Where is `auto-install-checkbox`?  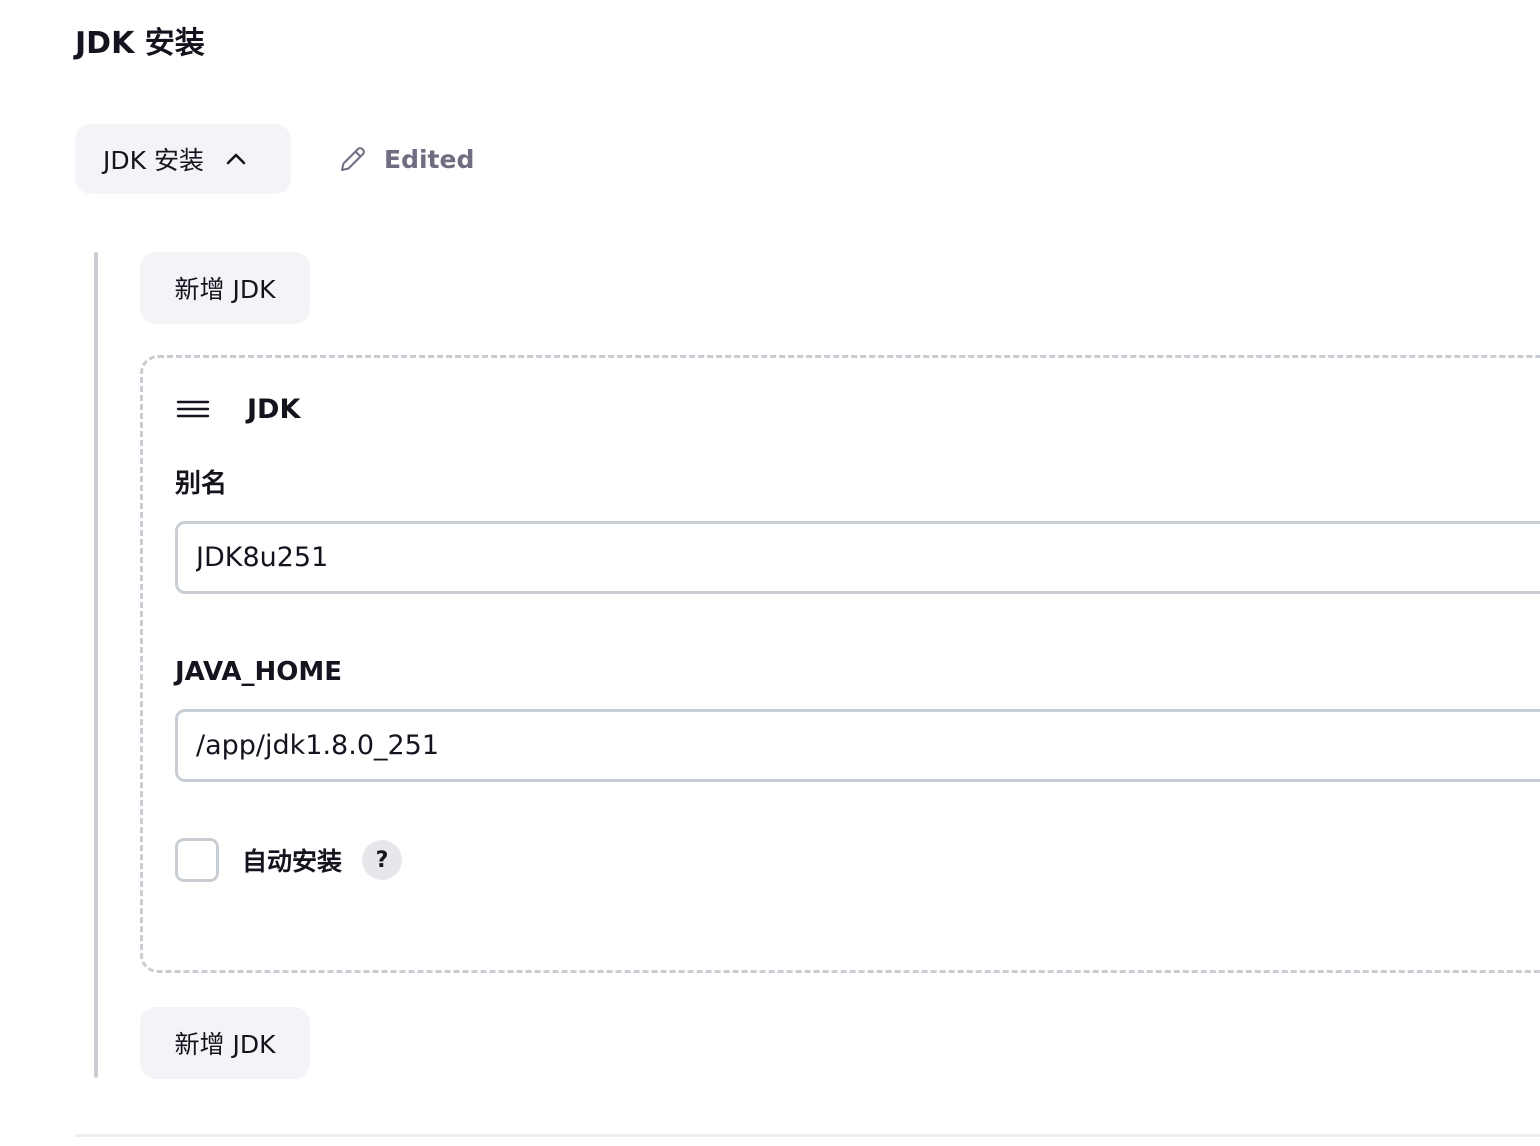 auto-install-checkbox is located at coordinates (197, 860).